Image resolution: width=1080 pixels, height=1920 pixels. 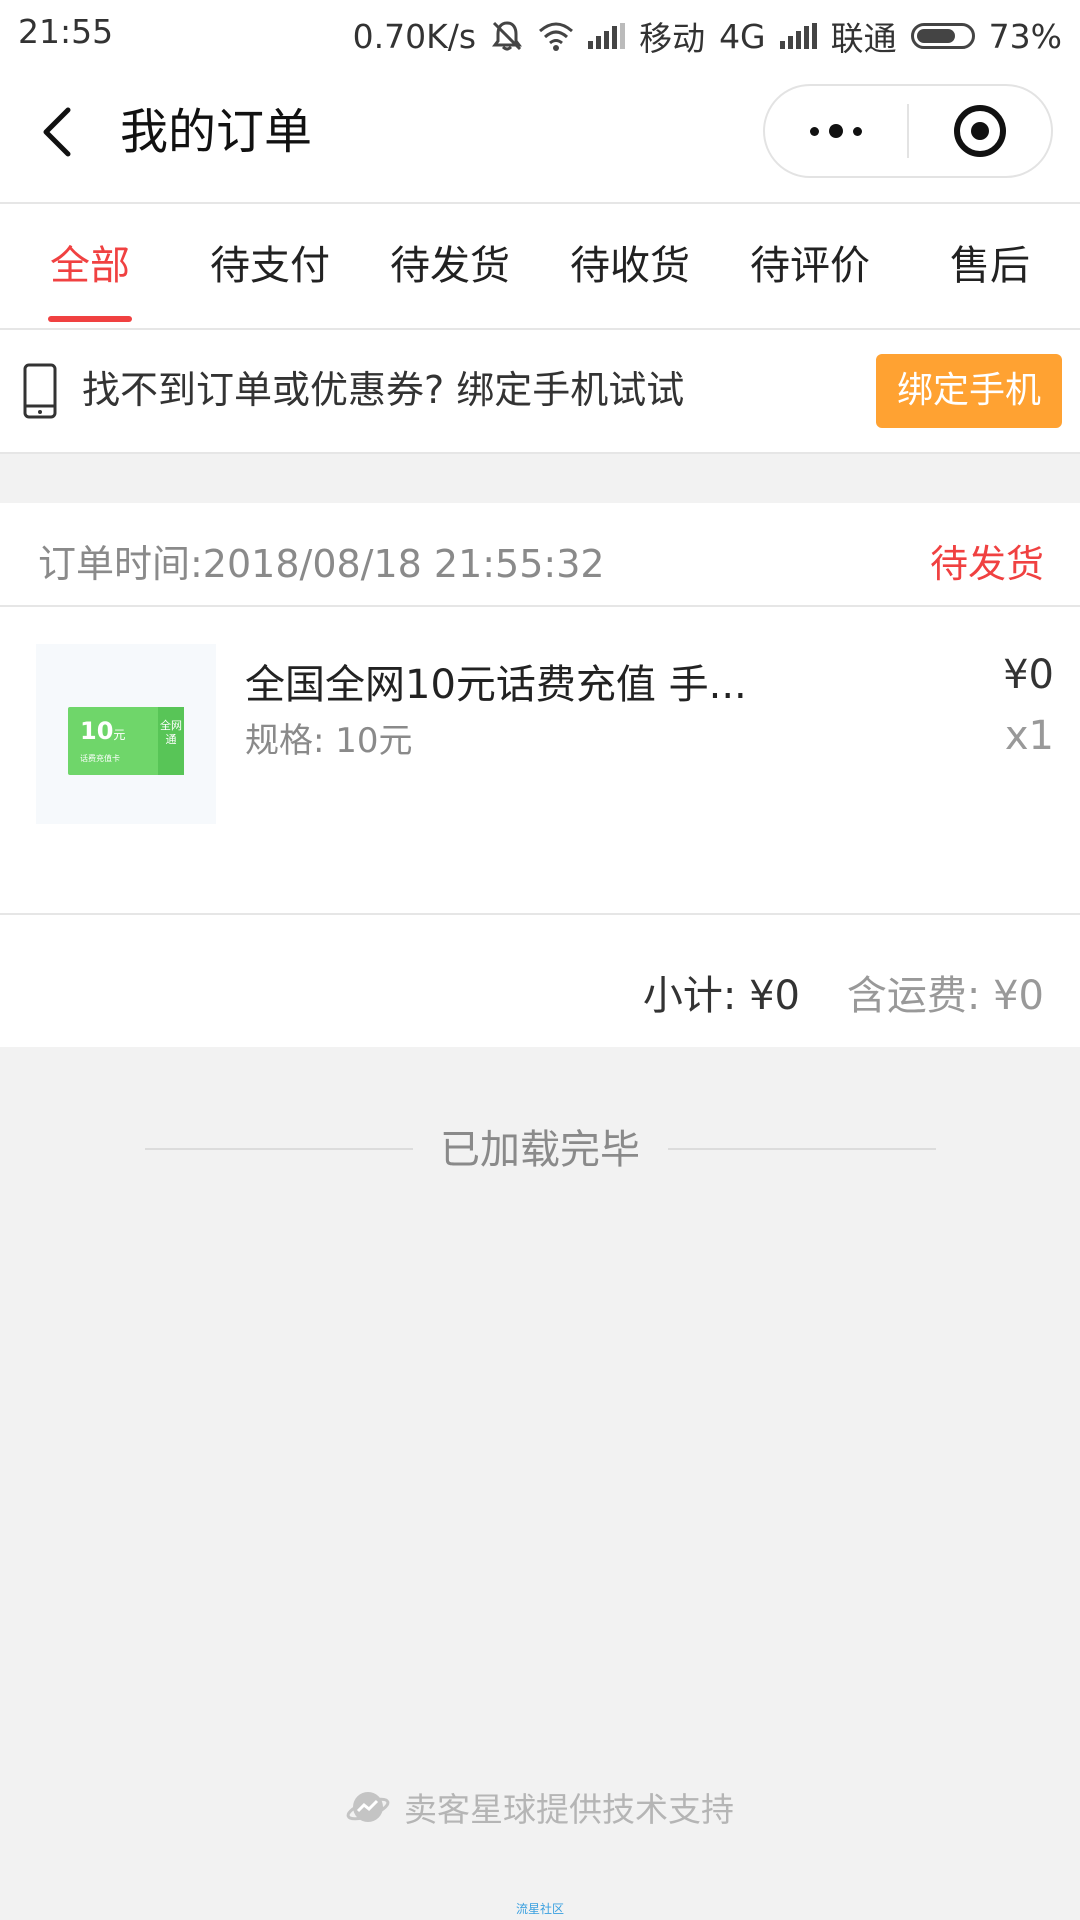 I want to click on carrier-1: 移动, so click(x=672, y=38).